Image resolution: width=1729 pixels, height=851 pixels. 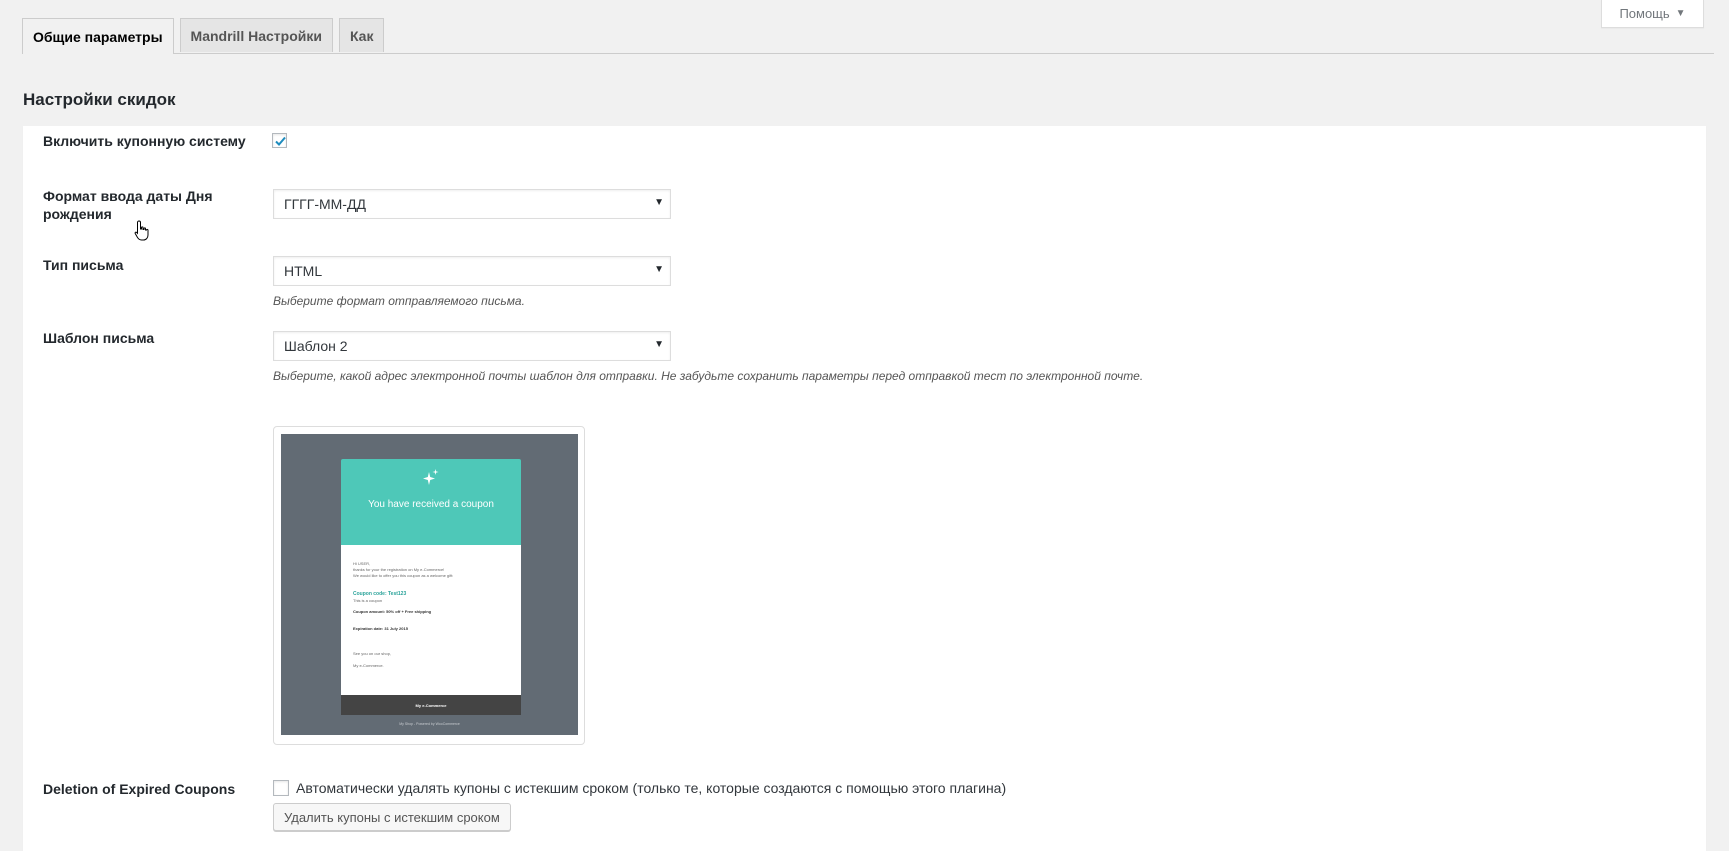 What do you see at coordinates (431, 705) in the screenshot?
I see `preview-footer: My e-Commerce` at bounding box center [431, 705].